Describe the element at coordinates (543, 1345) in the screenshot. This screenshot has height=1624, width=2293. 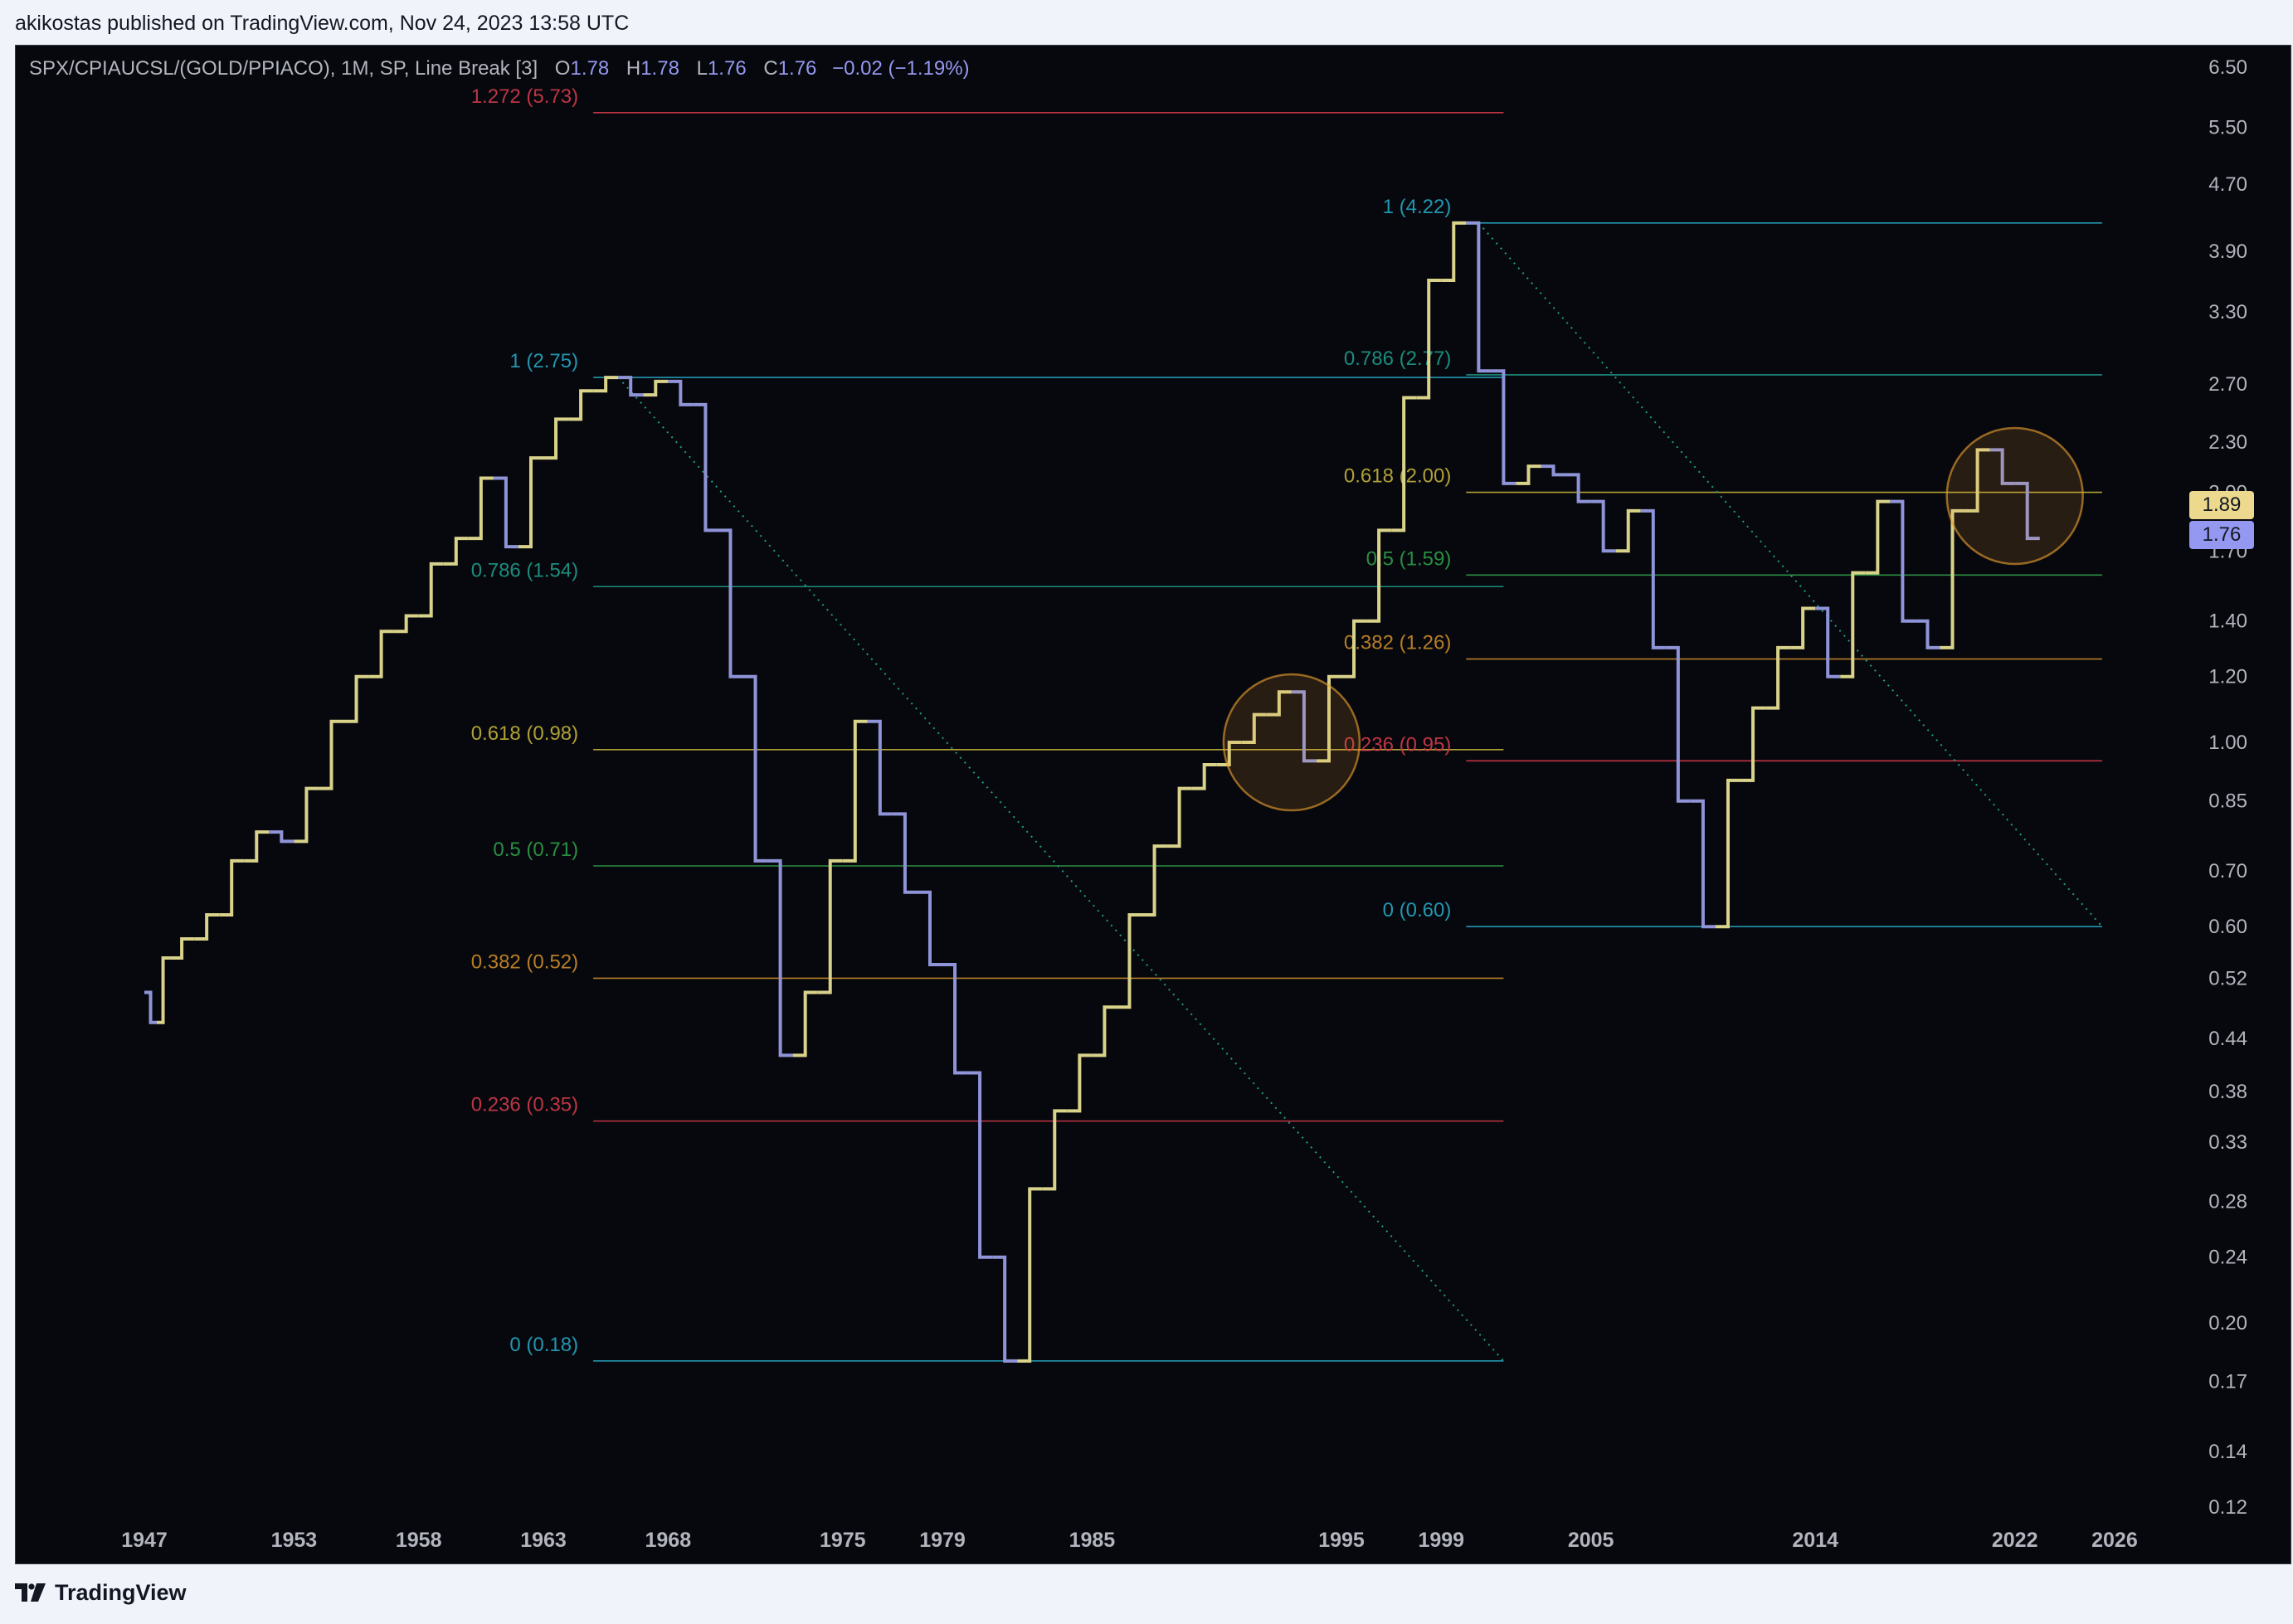
I see `fib-left-level-label: 0 (0.18)` at that location.